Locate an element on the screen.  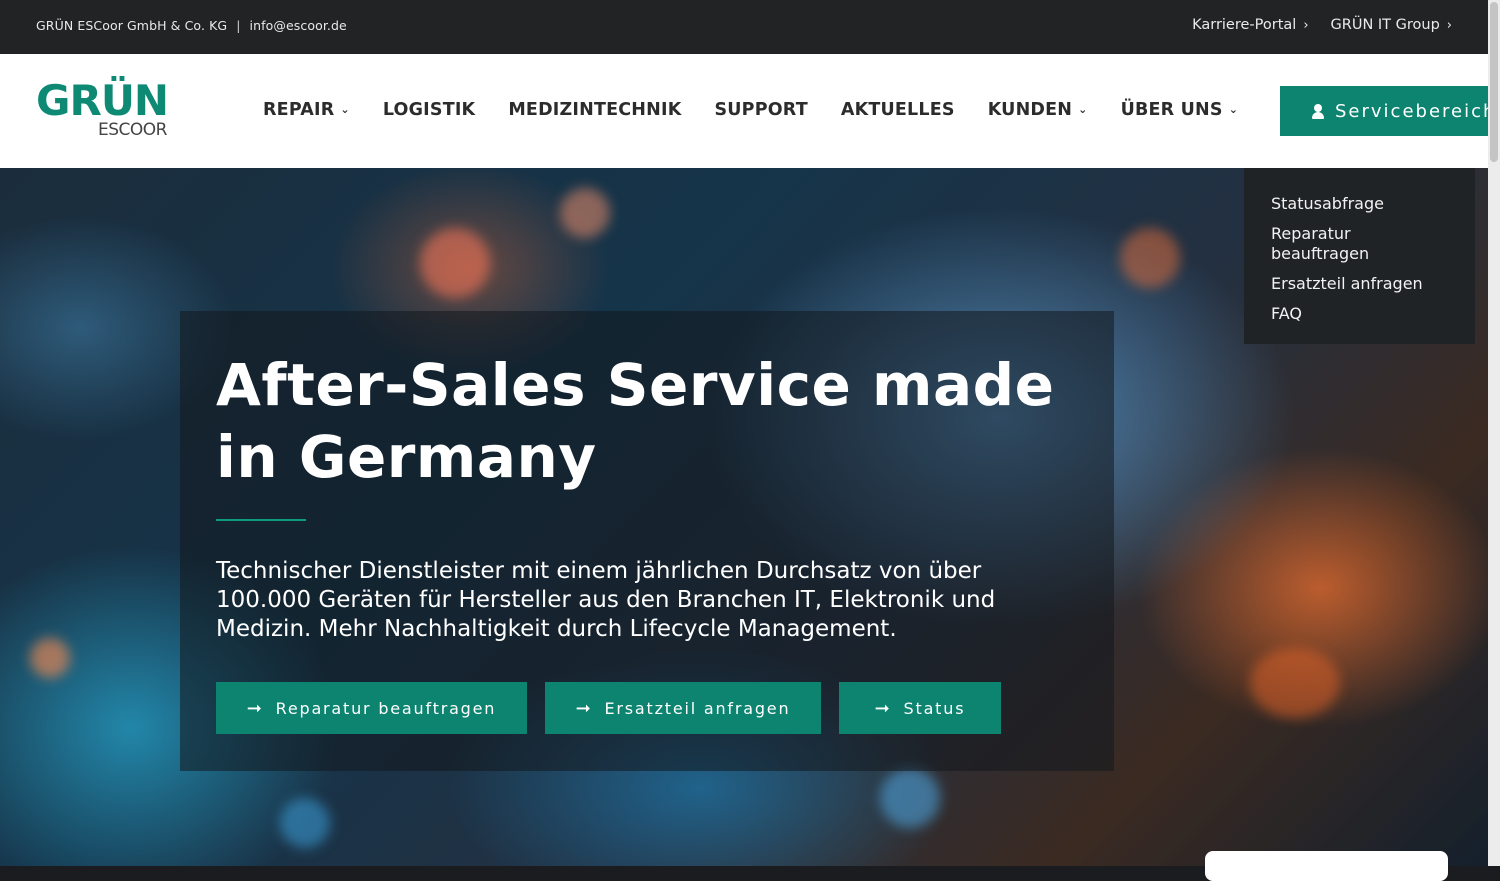
nav-item-support: SUPPORT is located at coordinates (760, 110).